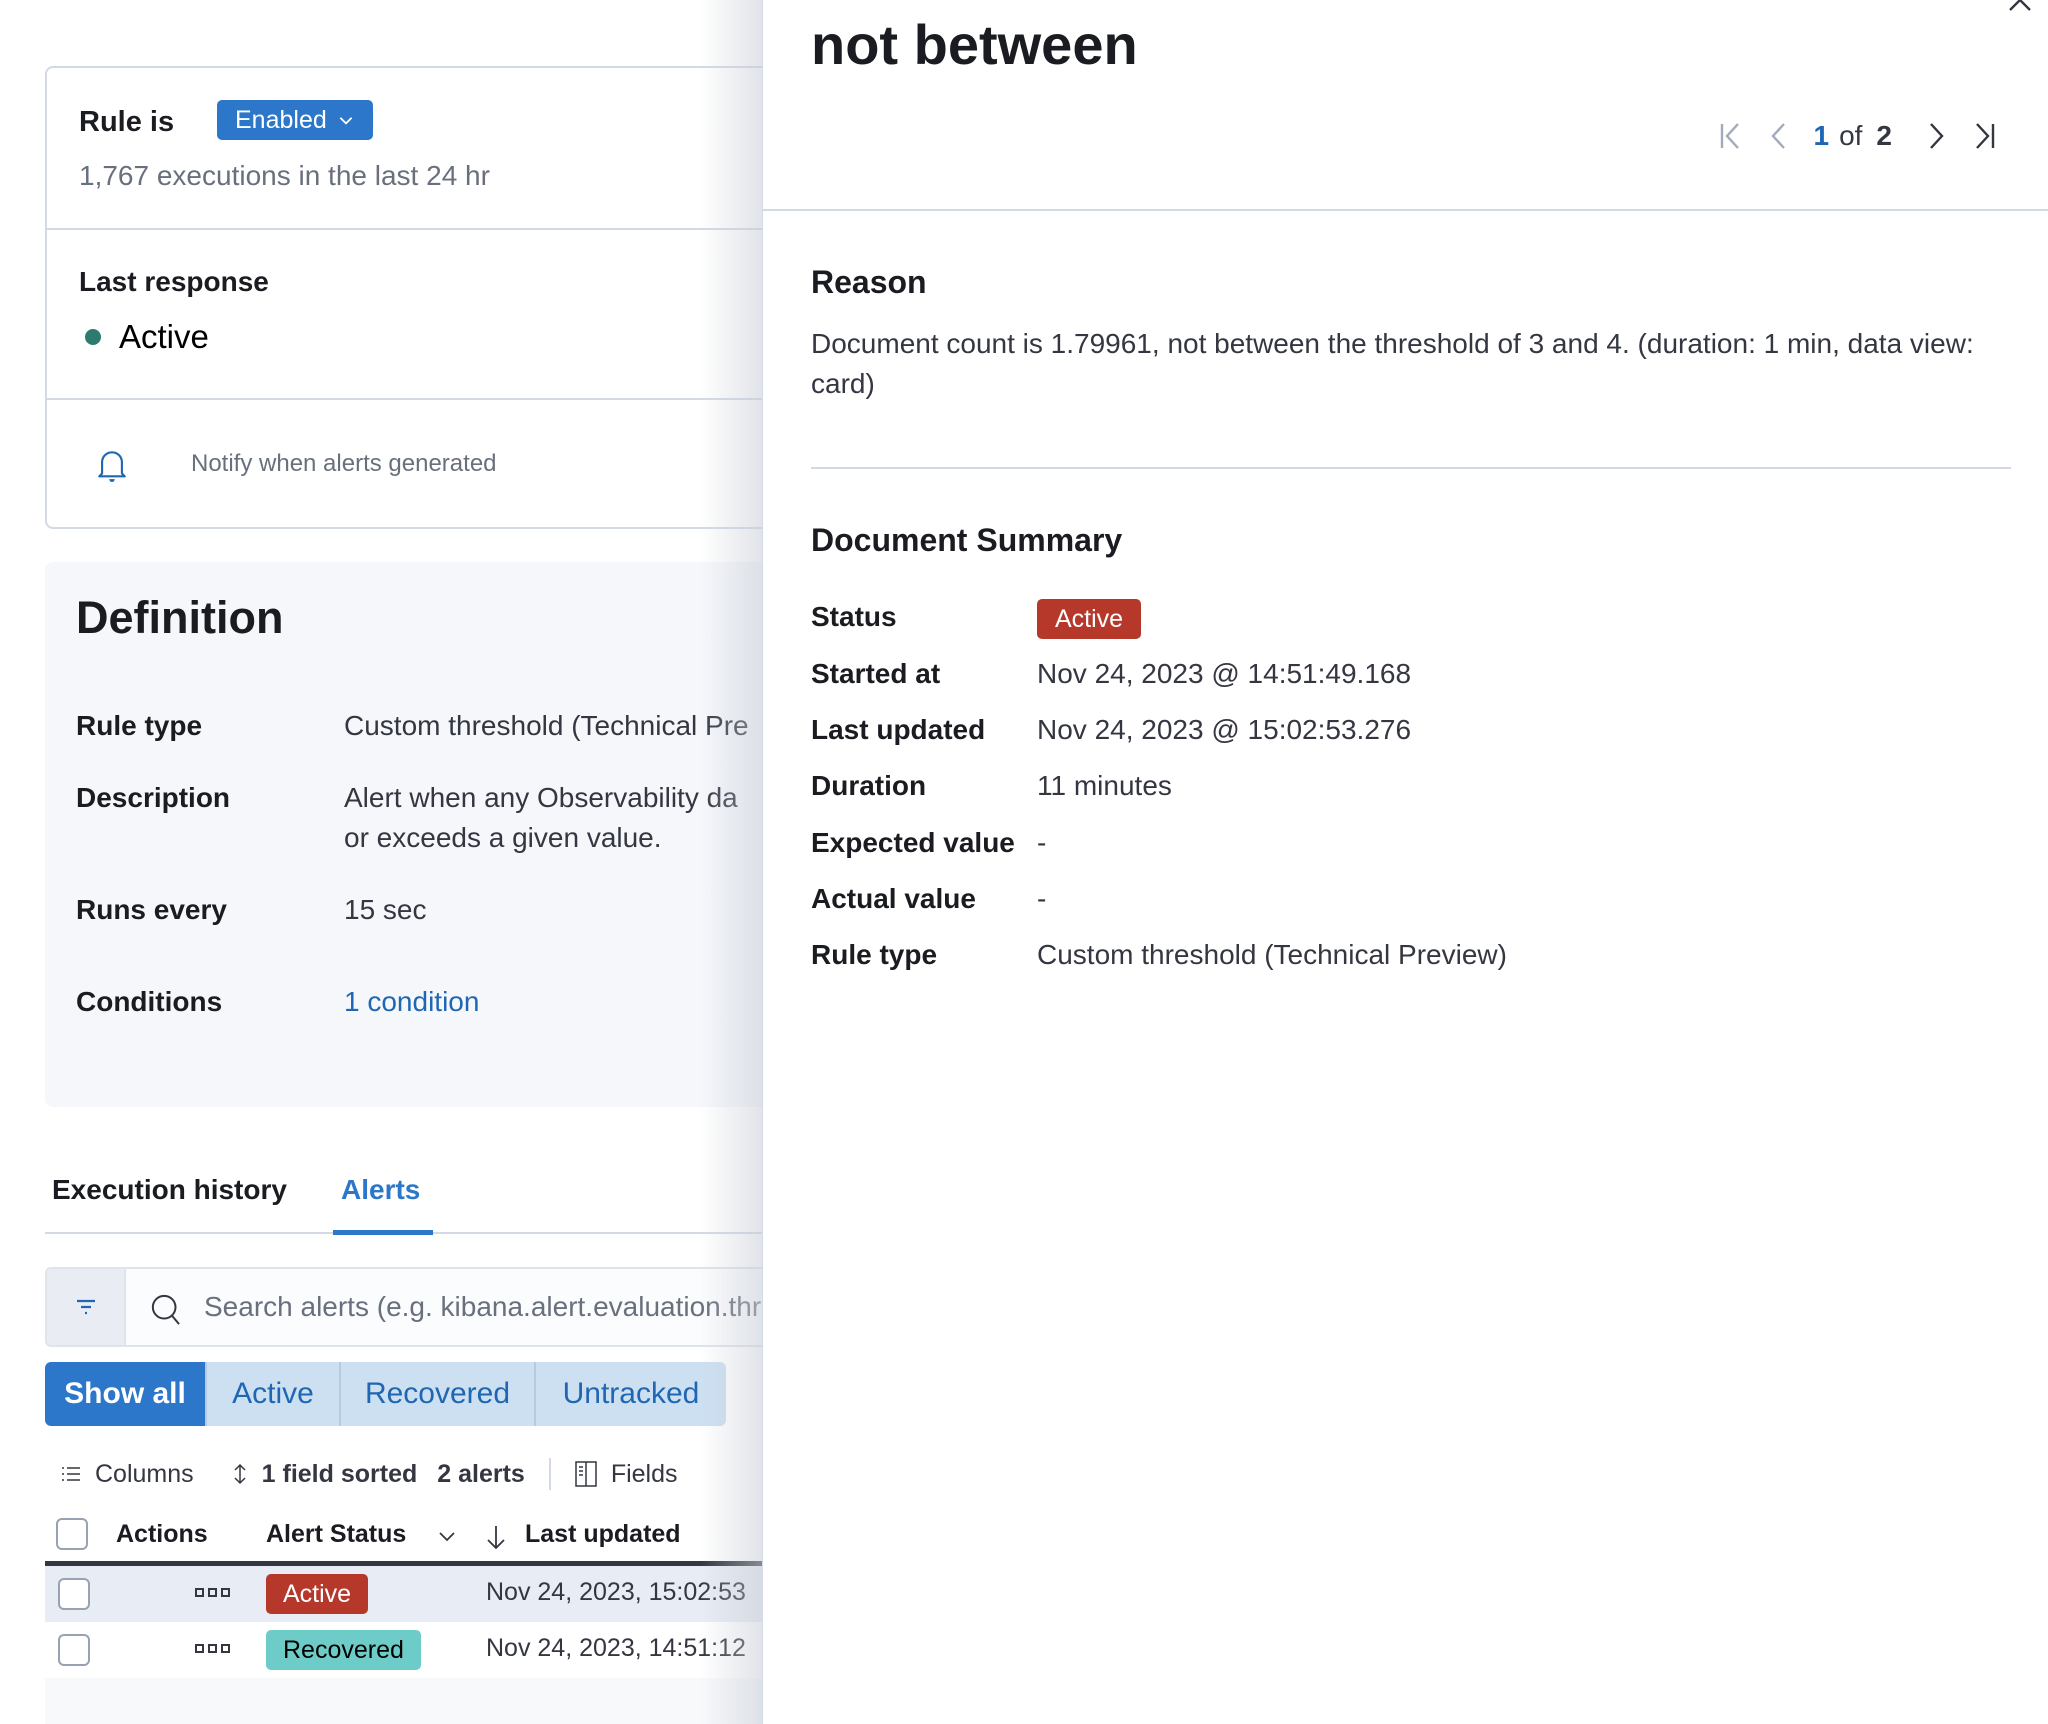 Image resolution: width=2048 pixels, height=1724 pixels. Describe the element at coordinates (1224, 673) in the screenshot. I see `started-at-value: Nov 24, 2023 @ 14:51:49.168` at that location.